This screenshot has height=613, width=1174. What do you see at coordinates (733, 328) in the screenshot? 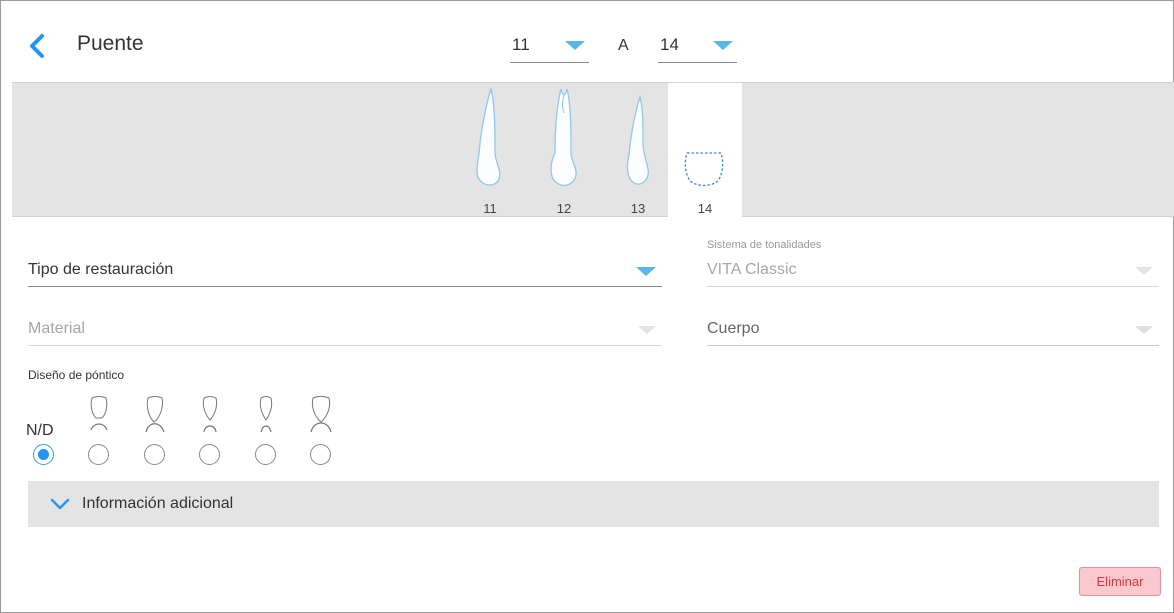
I see `body-shade-label: Cuerpo` at bounding box center [733, 328].